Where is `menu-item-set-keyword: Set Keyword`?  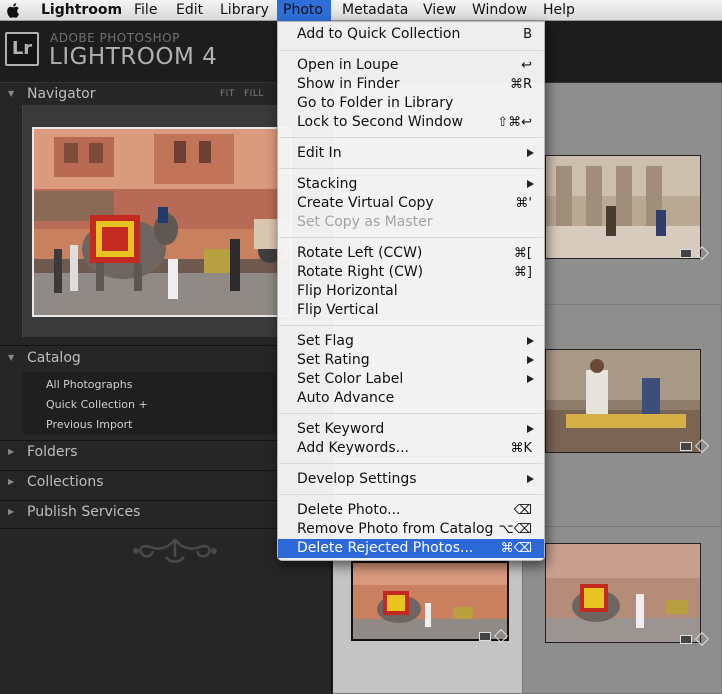
menu-item-set-keyword: Set Keyword is located at coordinates (411, 429).